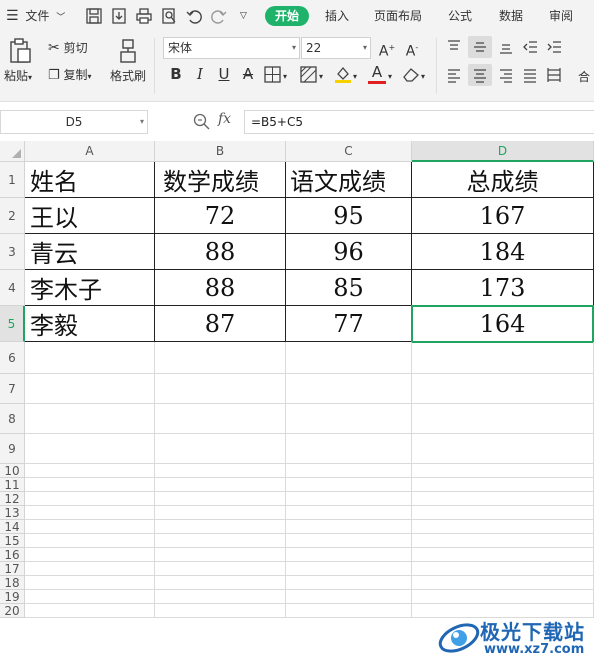 This screenshot has width=594, height=668. I want to click on cell-c18, so click(349, 583).